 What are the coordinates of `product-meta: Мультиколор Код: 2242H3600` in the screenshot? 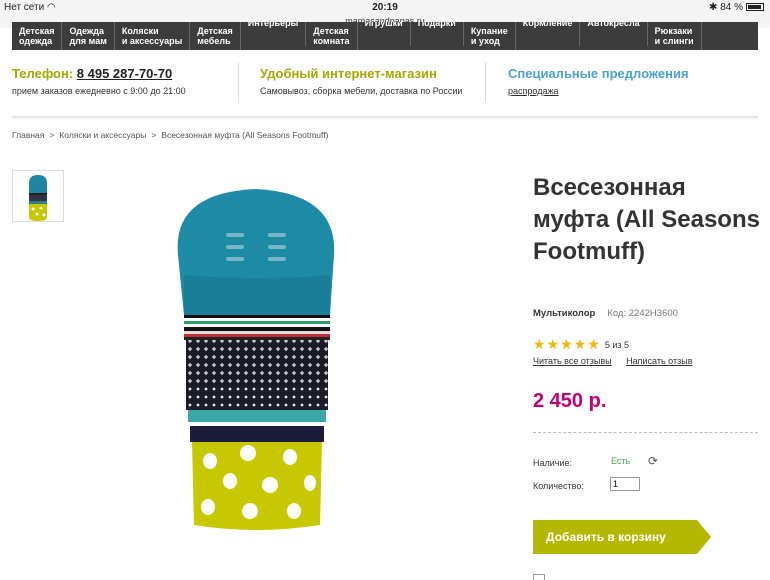 It's located at (605, 313).